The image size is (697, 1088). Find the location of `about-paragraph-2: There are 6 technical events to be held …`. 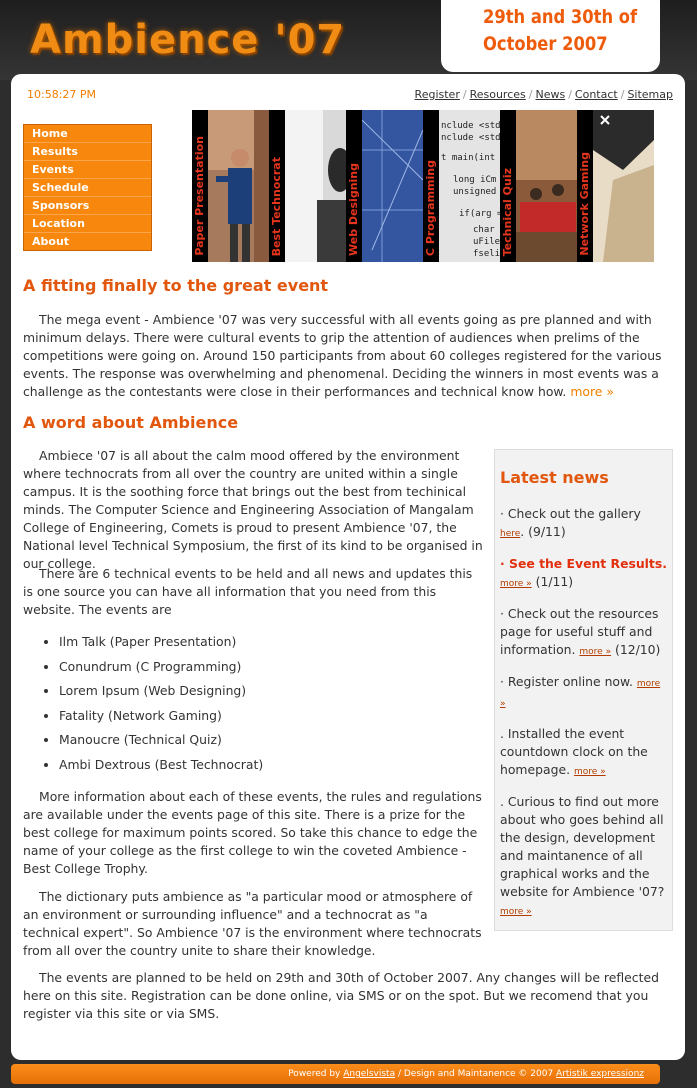

about-paragraph-2: There are 6 technical events to be held … is located at coordinates (248, 591).